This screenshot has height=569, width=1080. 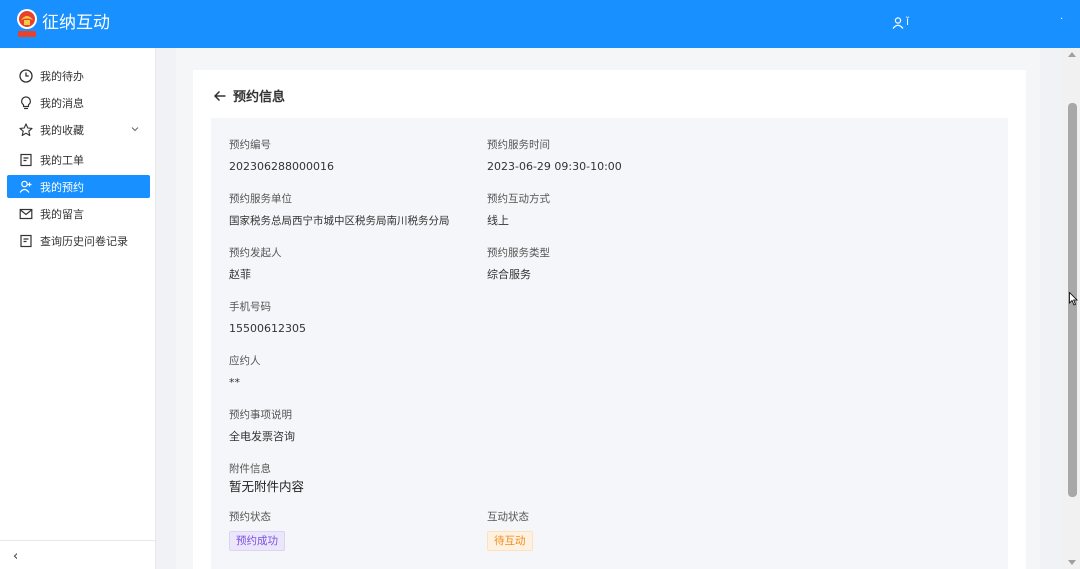 What do you see at coordinates (135, 129) in the screenshot?
I see `chevron-down-icon` at bounding box center [135, 129].